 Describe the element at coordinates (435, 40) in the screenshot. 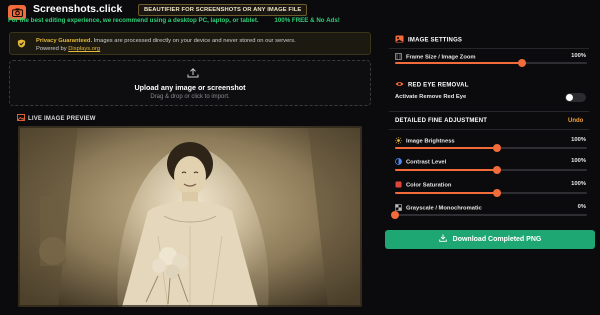

I see `image-settings-title: IMAGE SETTINGS` at that location.